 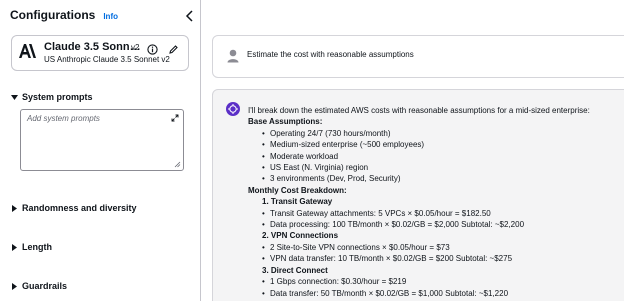 I want to click on list-item: 1 Gbps connection: $0.30/hour = $219, so click(x=436, y=282).